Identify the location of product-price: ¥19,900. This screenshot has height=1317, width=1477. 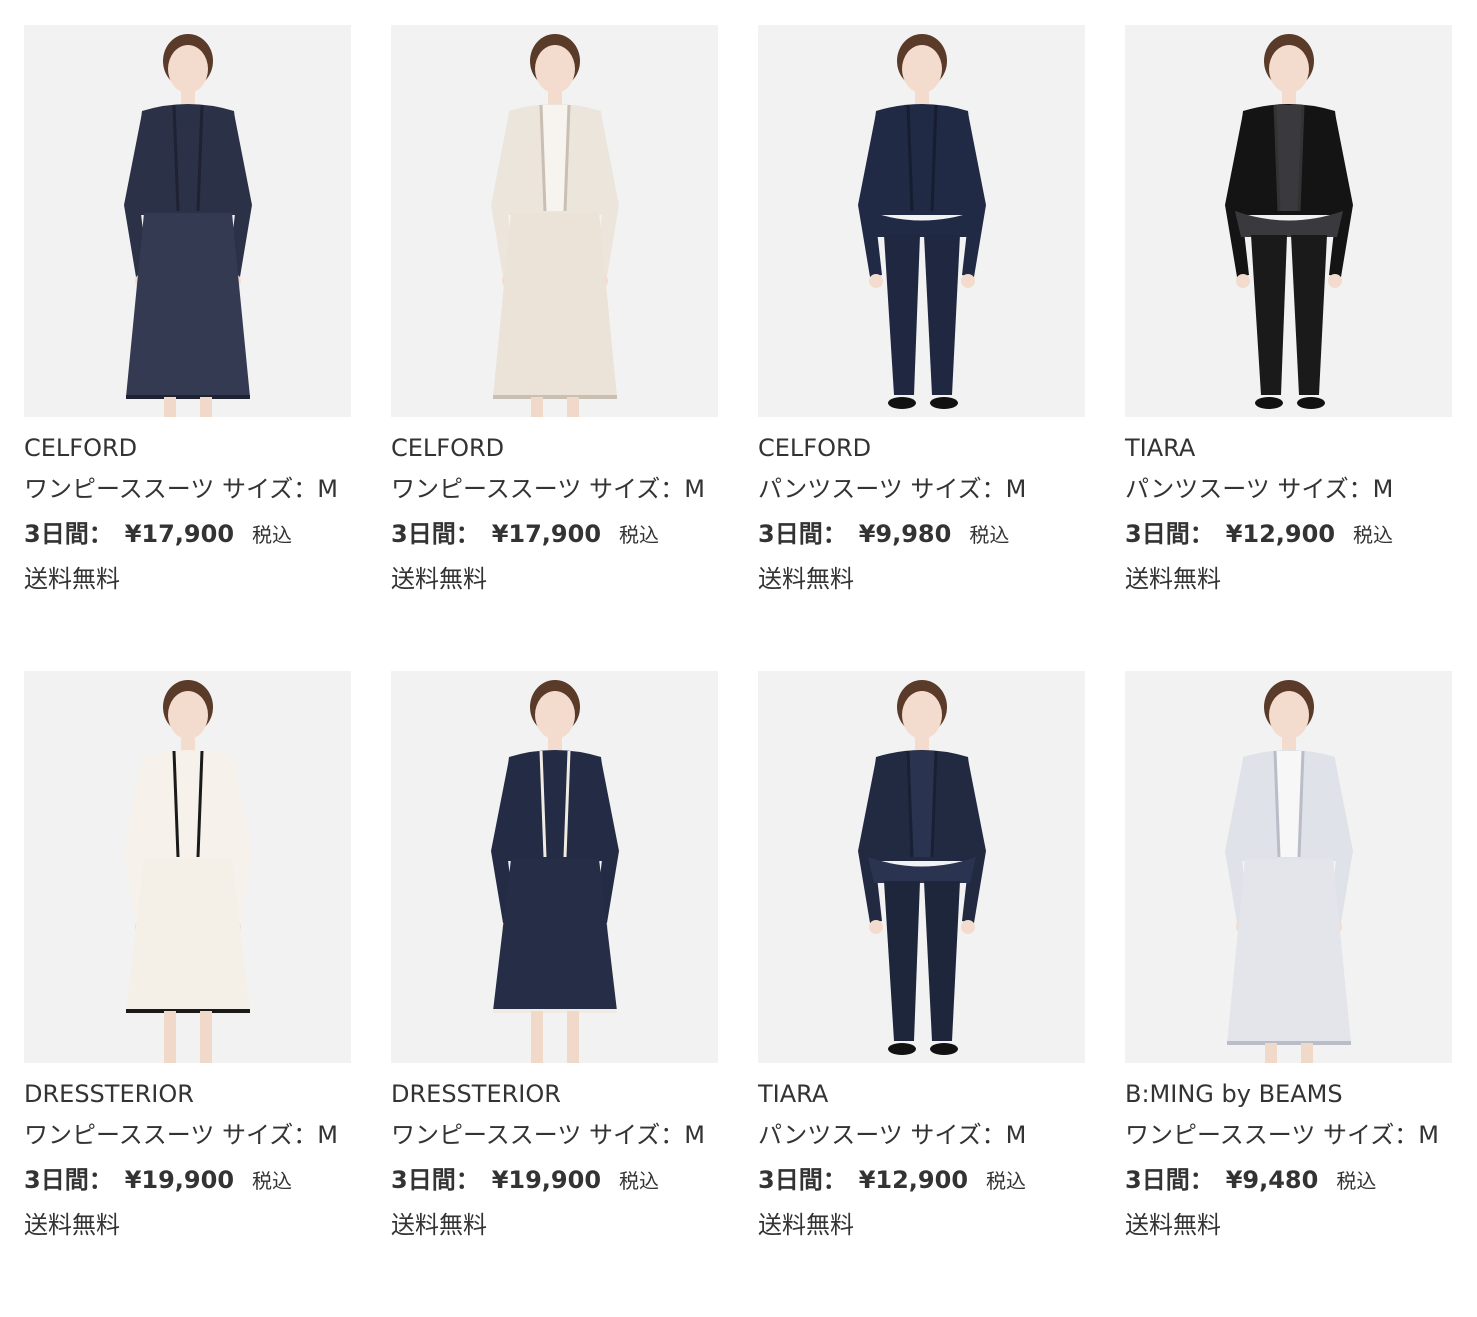
(546, 1180).